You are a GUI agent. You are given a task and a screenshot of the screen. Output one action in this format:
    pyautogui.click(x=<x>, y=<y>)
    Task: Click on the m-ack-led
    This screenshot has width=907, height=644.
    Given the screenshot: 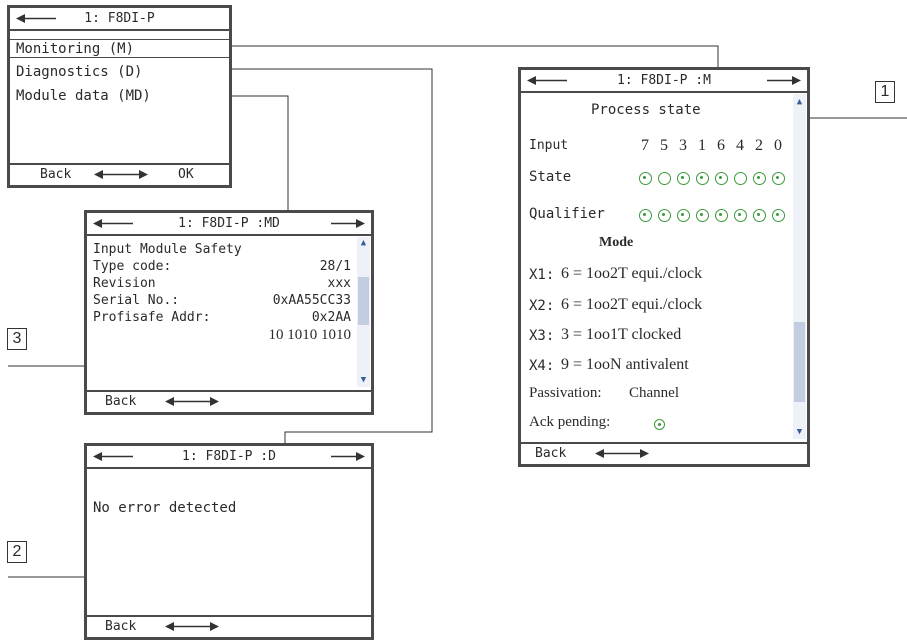 What is the action you would take?
    pyautogui.click(x=661, y=424)
    